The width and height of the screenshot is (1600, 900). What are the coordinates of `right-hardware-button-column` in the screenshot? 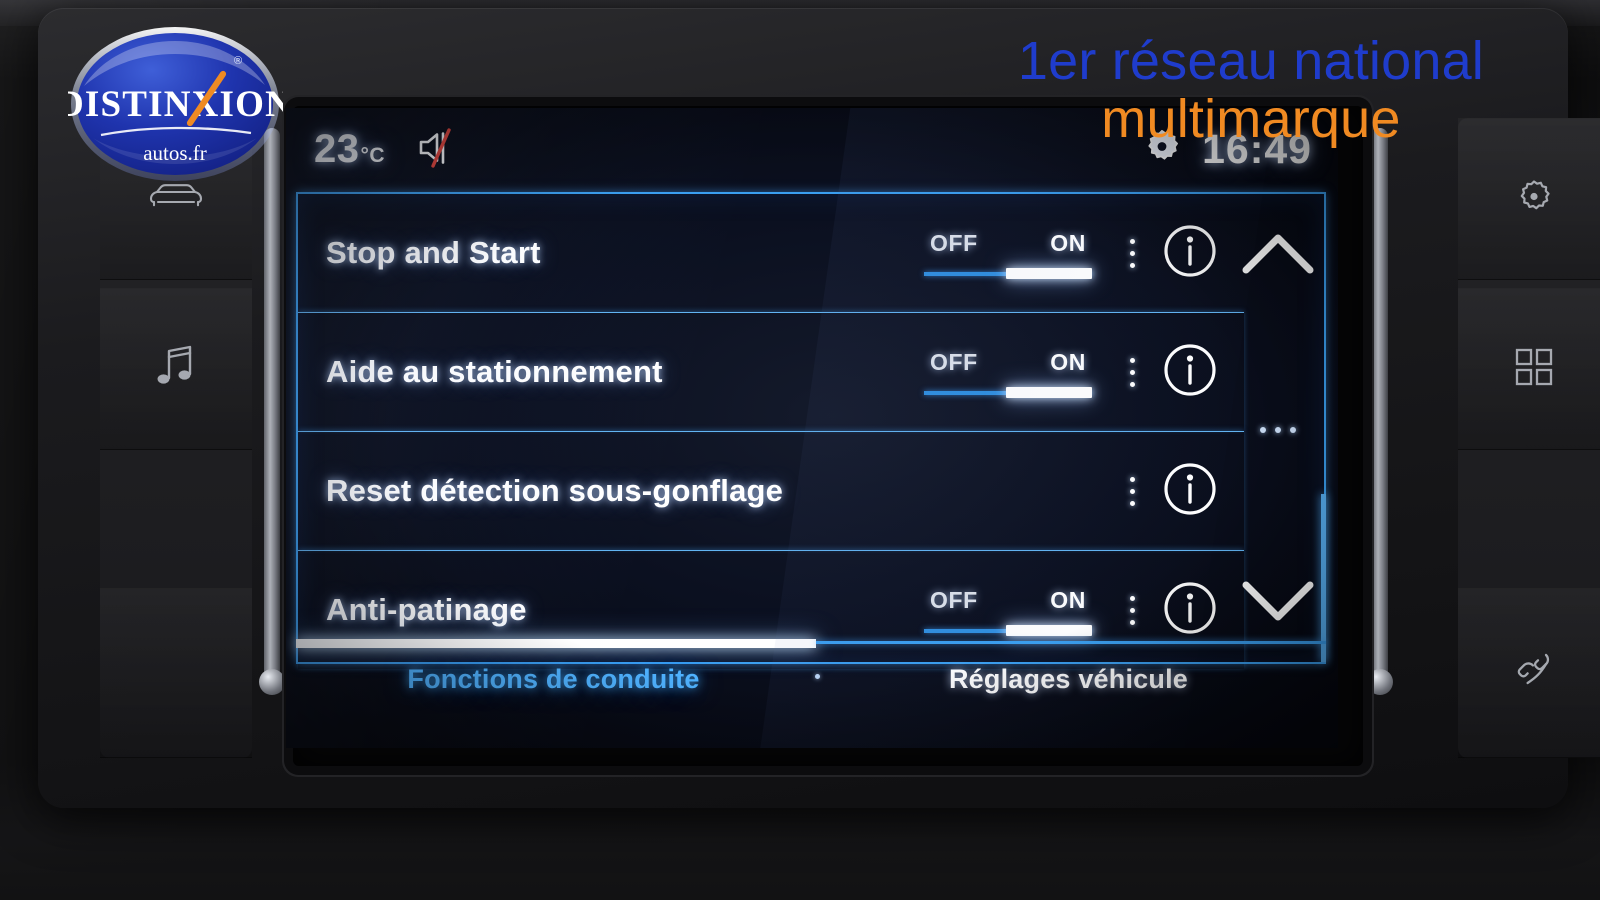 It's located at (1529, 438).